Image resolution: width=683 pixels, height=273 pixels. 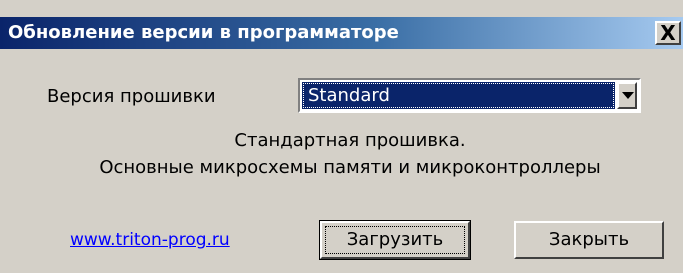 I want to click on dropdown-button, so click(x=627, y=95).